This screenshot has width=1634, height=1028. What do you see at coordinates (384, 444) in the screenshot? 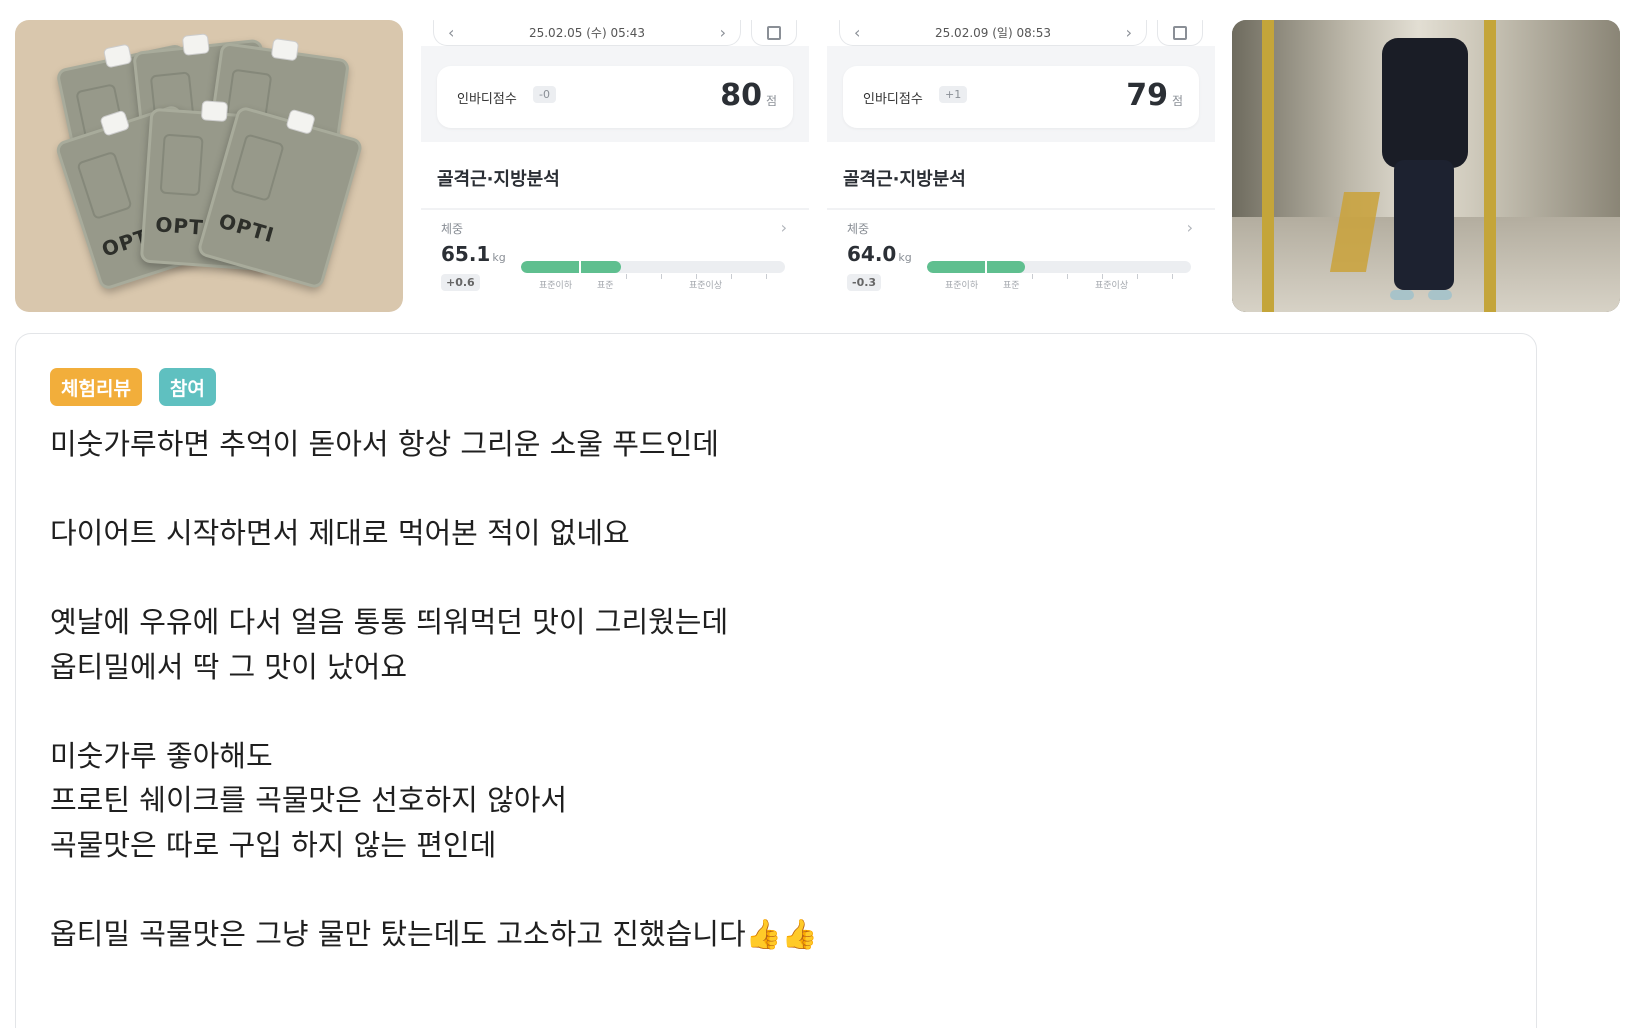
I see `review-line: 미숫가루하면 추억이 돋아서 항상 그리운 소울 푸드인데` at bounding box center [384, 444].